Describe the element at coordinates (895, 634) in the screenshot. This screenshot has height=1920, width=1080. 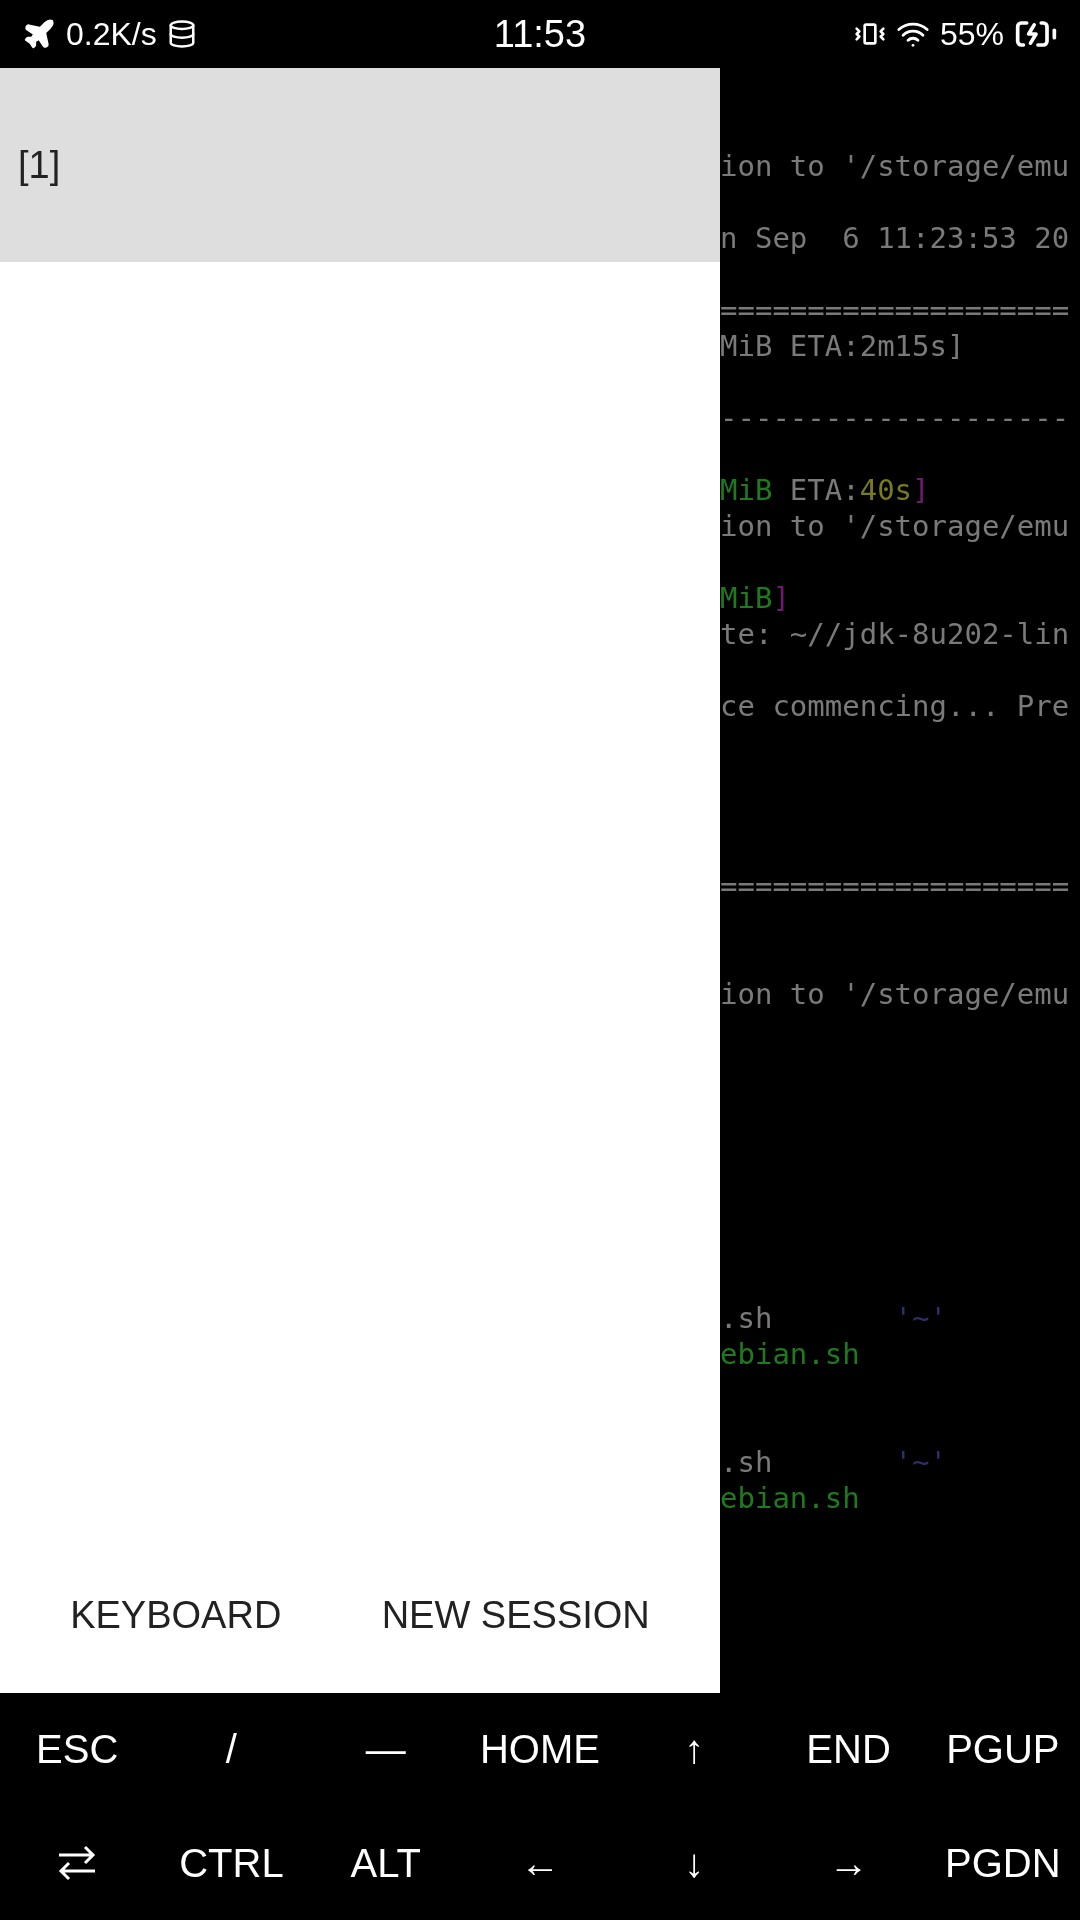
I see `terminal-text: te: ~//jdk-8u202-lin` at that location.